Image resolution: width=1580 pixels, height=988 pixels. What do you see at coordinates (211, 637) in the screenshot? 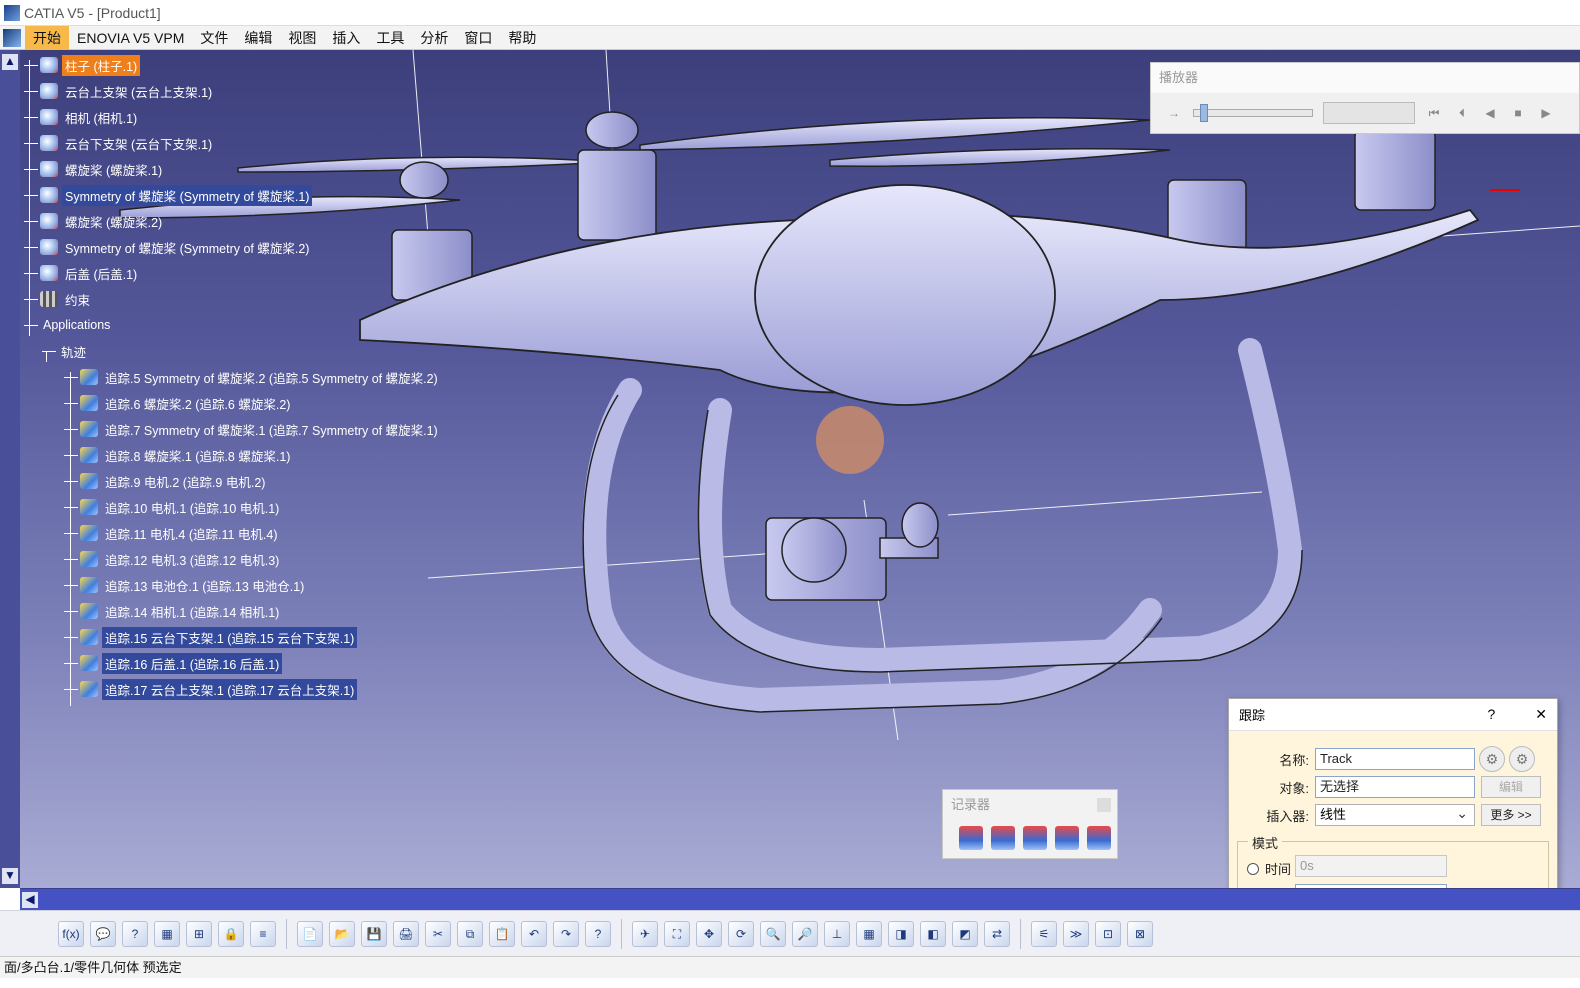
I see `track-node: 追踪.15 云台下支架.1 (追踪.15 云台下支架.1)` at bounding box center [211, 637].